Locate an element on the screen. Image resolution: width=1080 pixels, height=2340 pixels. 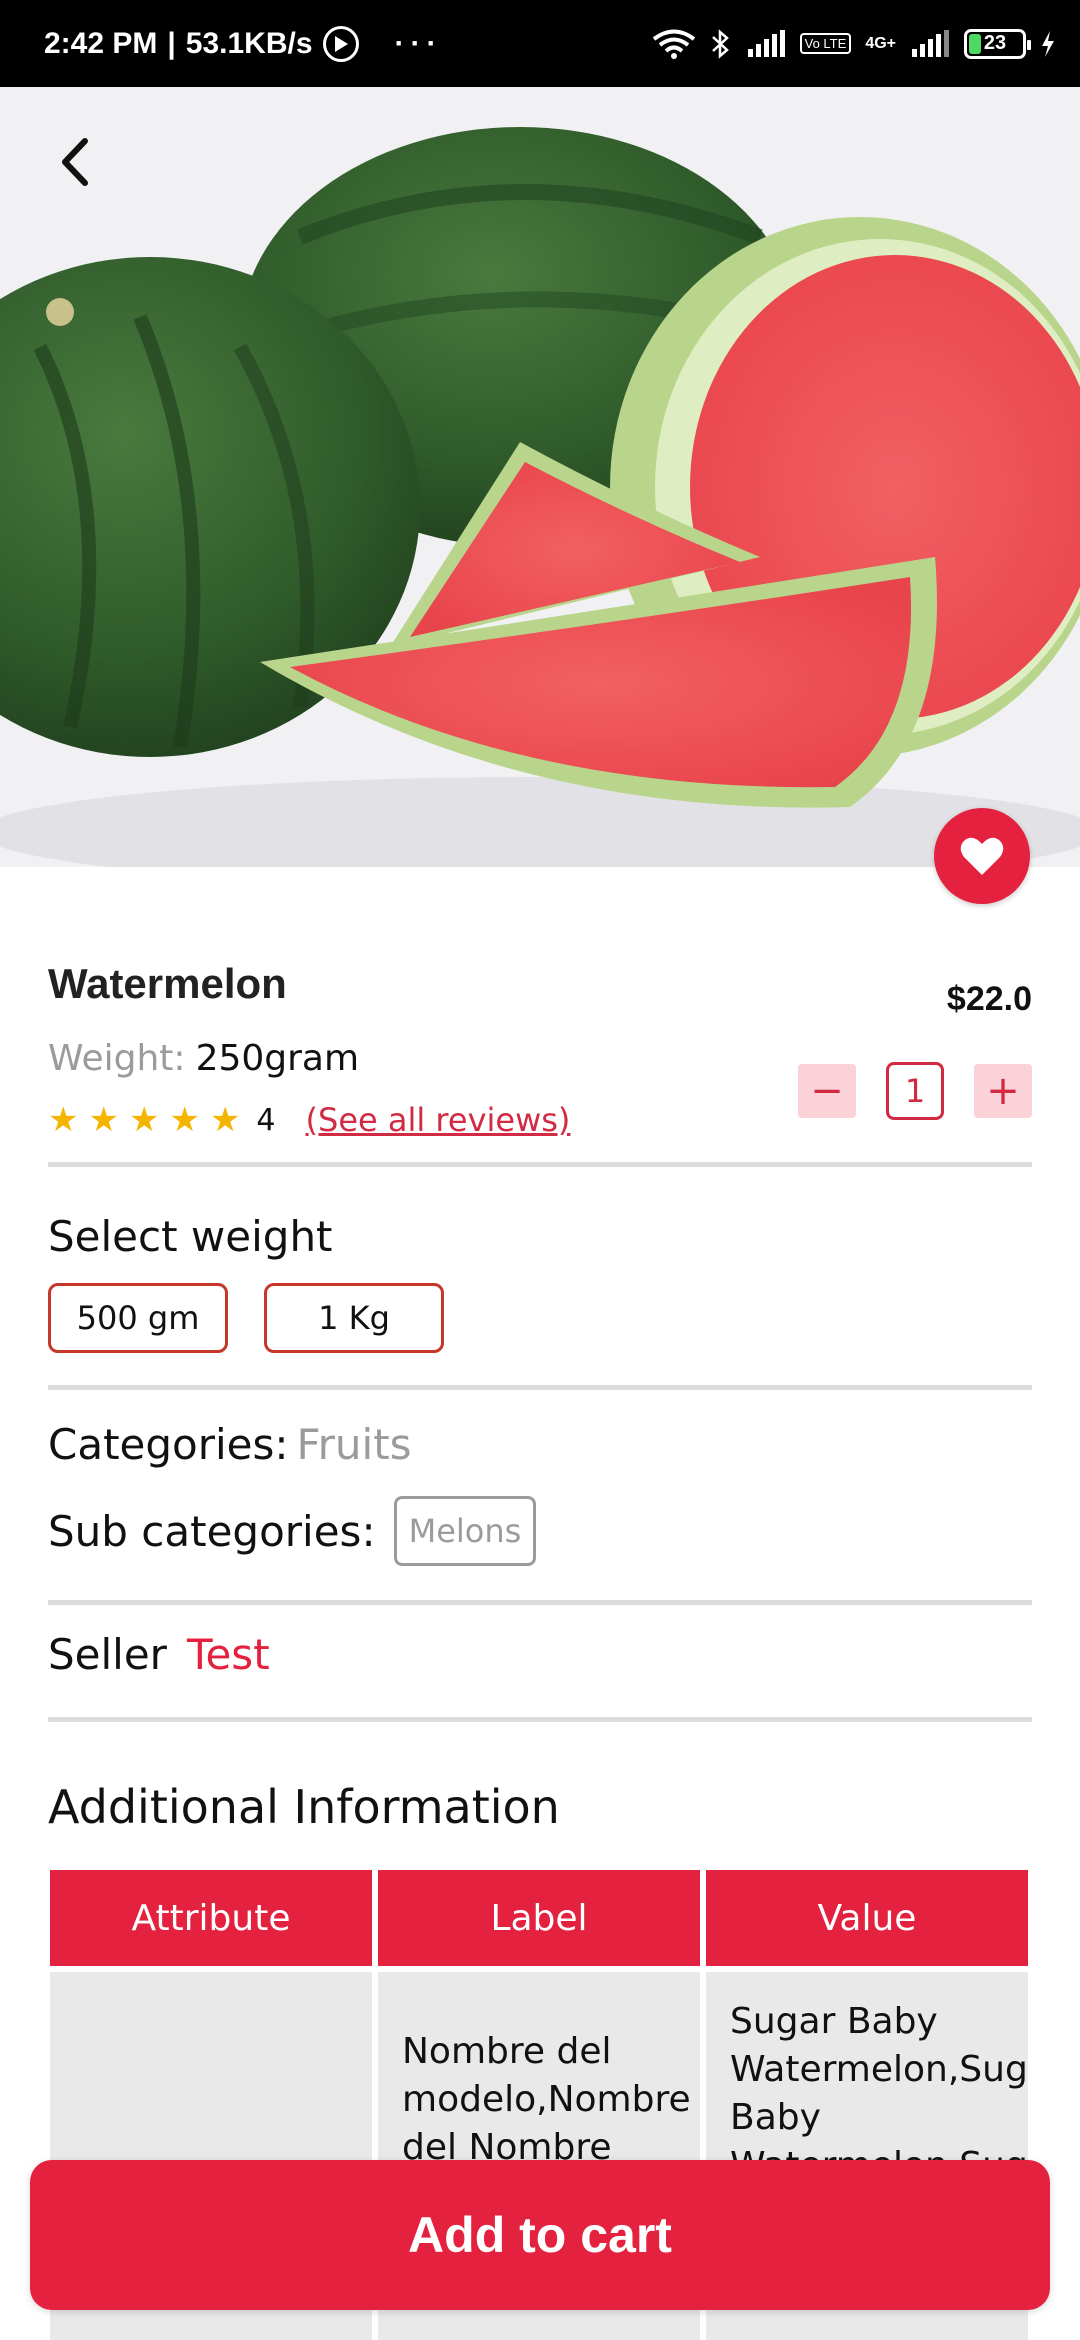
volte-icon: Vo LTE is located at coordinates (825, 43).